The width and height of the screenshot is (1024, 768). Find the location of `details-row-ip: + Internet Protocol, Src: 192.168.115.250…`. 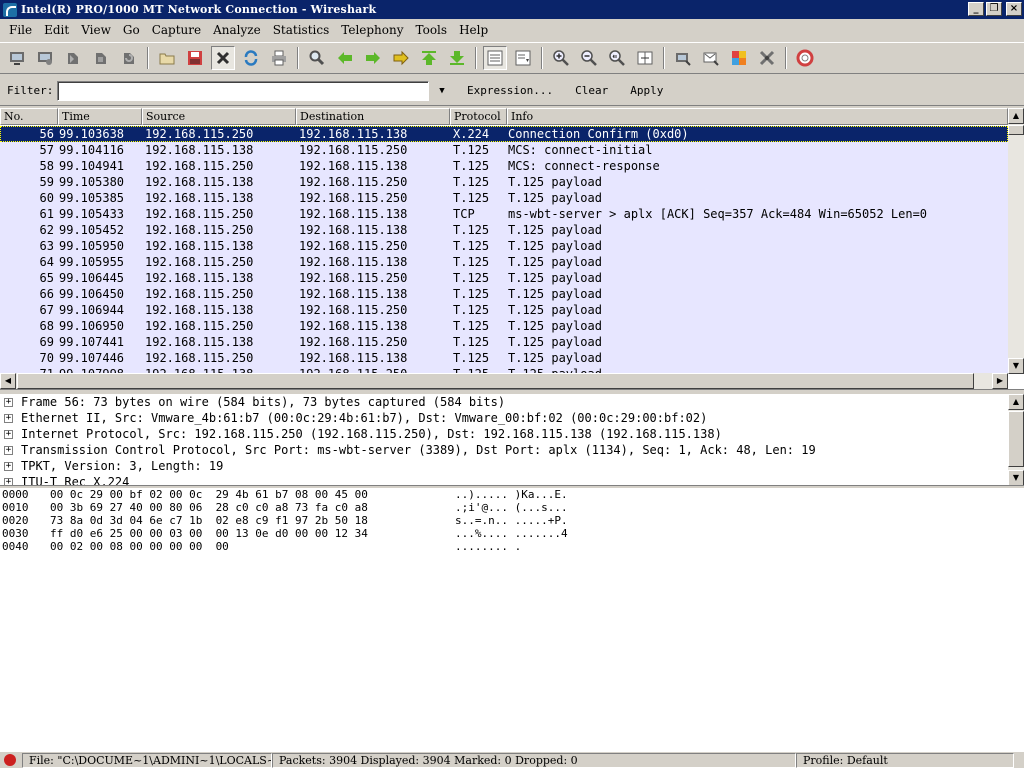

details-row-ip: + Internet Protocol, Src: 192.168.115.250… is located at coordinates (512, 434).